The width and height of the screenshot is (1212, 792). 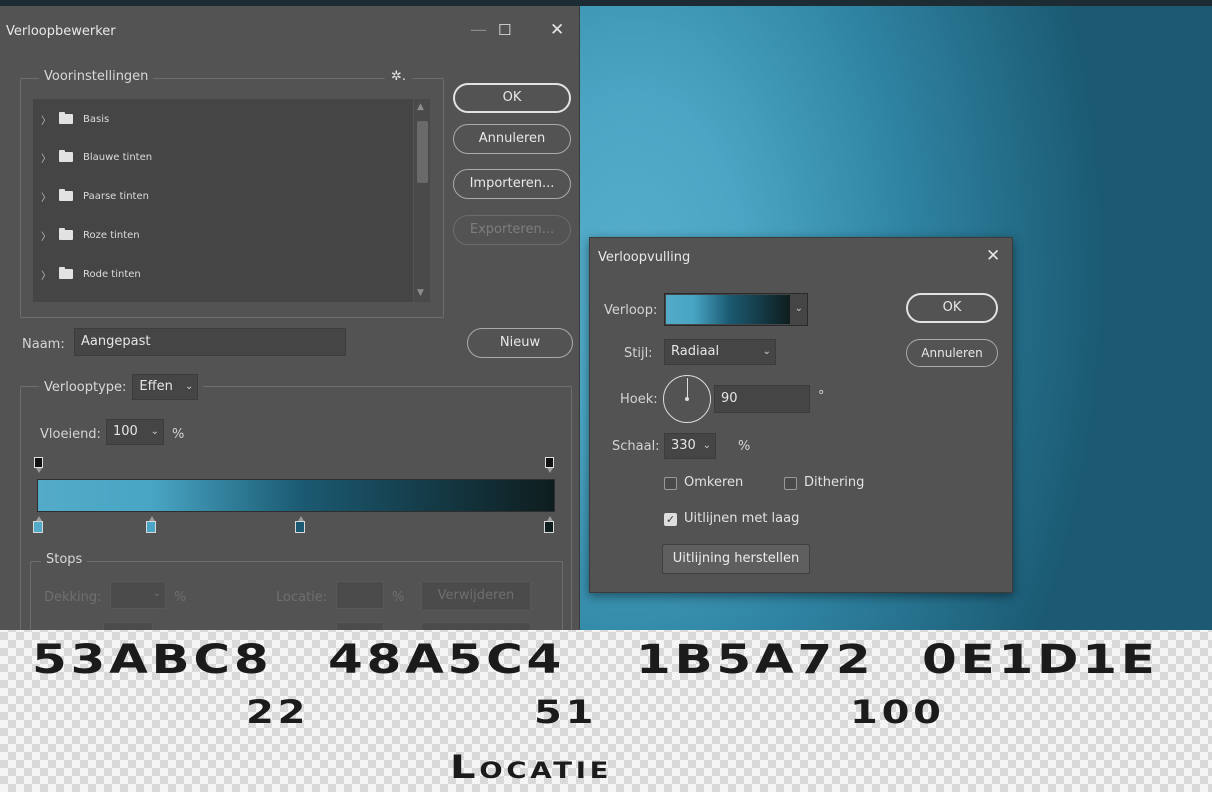 I want to click on scroll-down-icon: ▼, so click(x=420, y=293).